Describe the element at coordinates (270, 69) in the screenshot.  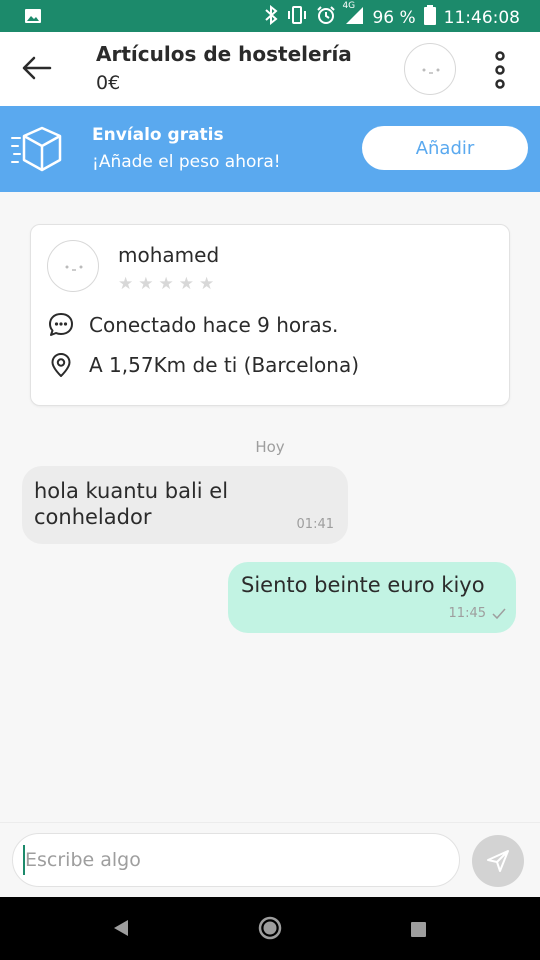
I see `chat-header: Artículos de hostelería 0€` at that location.